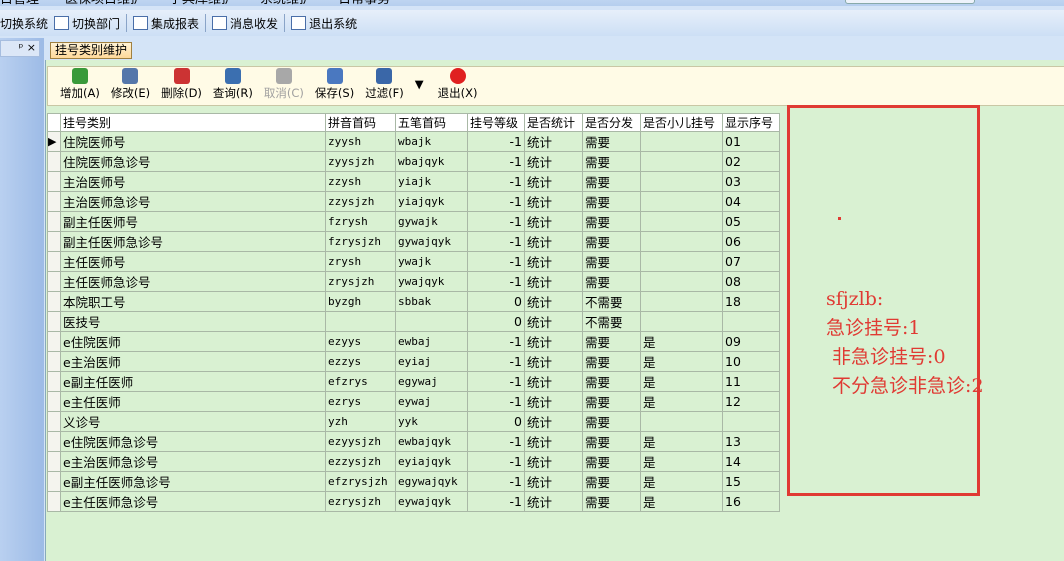 The image size is (1064, 561). Describe the element at coordinates (360, 141) in the screenshot. I see `table-cell: zyysh` at that location.